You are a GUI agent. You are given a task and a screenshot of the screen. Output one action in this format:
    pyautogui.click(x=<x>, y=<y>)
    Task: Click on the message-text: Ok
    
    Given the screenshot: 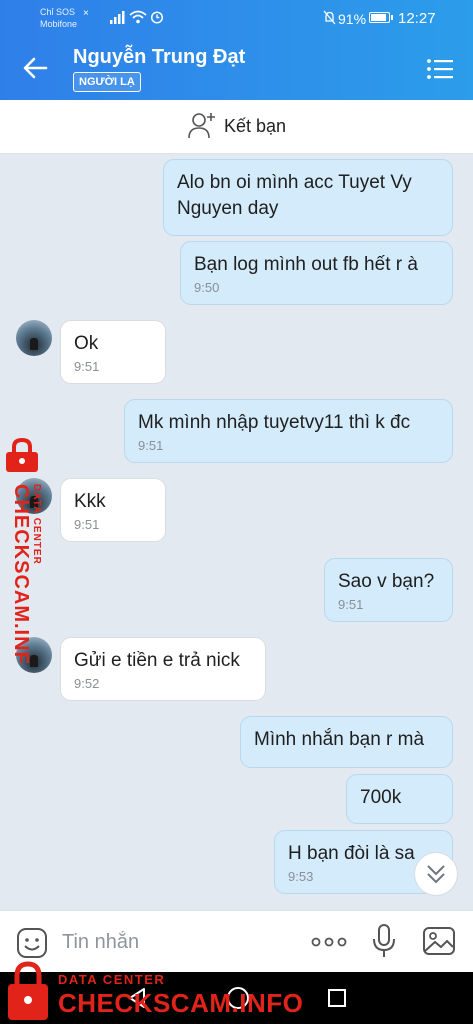 What is the action you would take?
    pyautogui.click(x=86, y=343)
    